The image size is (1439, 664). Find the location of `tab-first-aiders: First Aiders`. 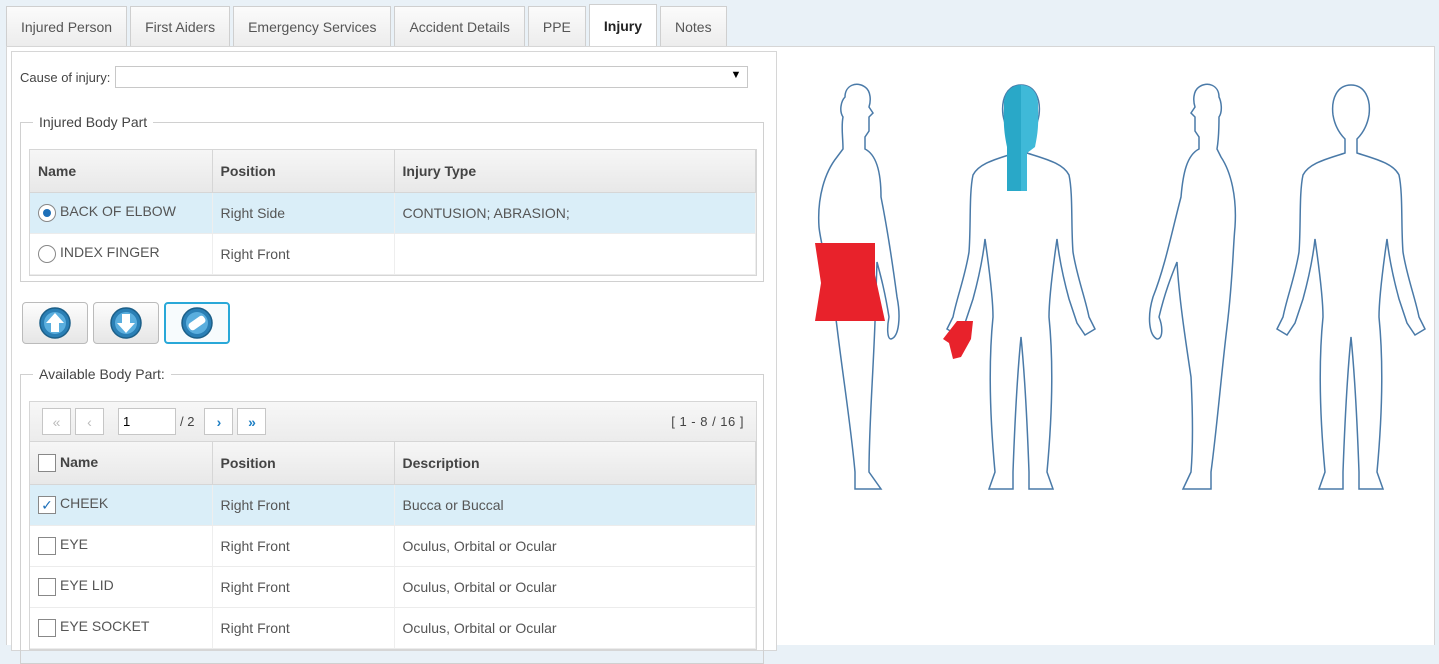

tab-first-aiders: First Aiders is located at coordinates (180, 26).